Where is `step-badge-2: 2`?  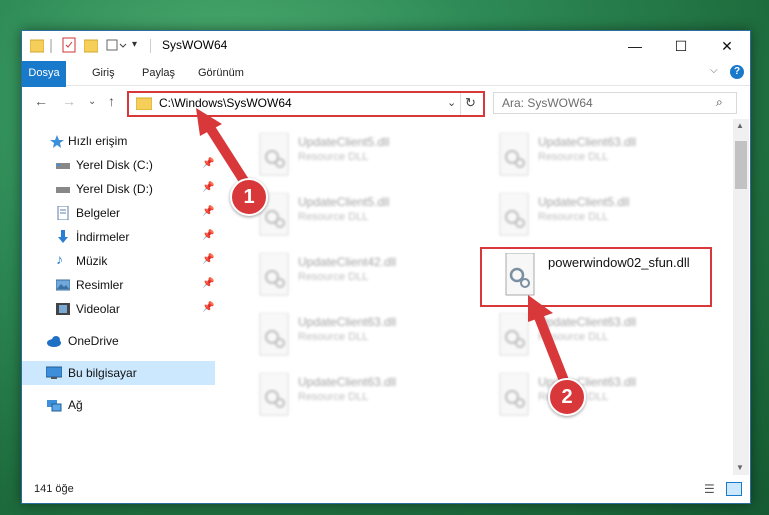
step-badge-2: 2 is located at coordinates (567, 397).